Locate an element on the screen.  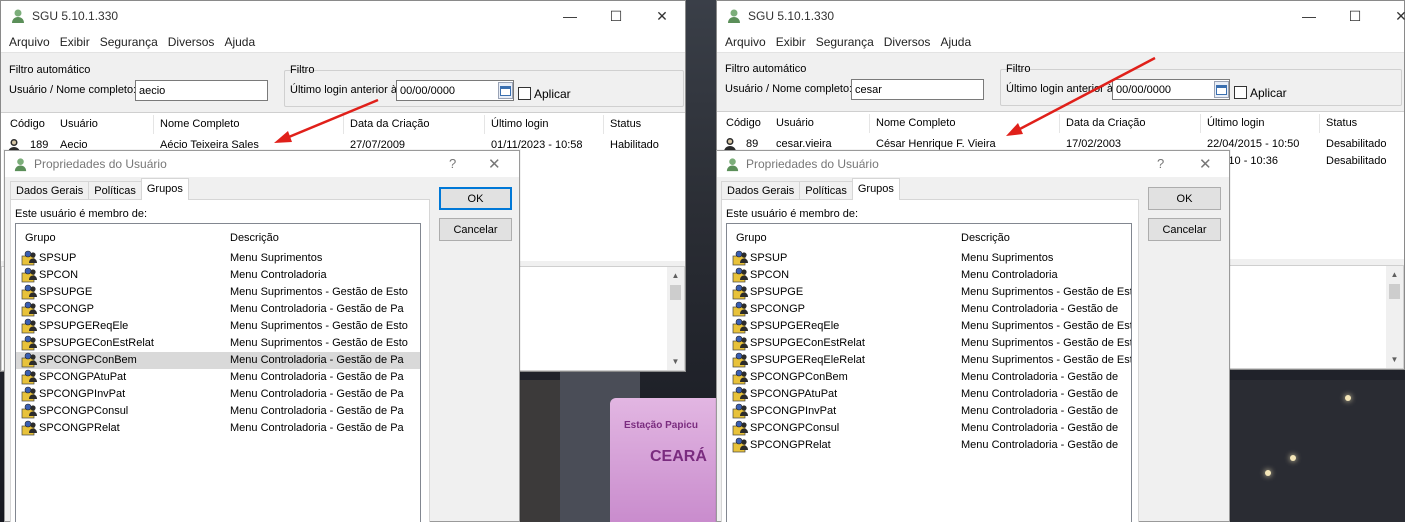
tab-strip: Dados Gerais Políticas Grupos is located at coordinates (810, 189).